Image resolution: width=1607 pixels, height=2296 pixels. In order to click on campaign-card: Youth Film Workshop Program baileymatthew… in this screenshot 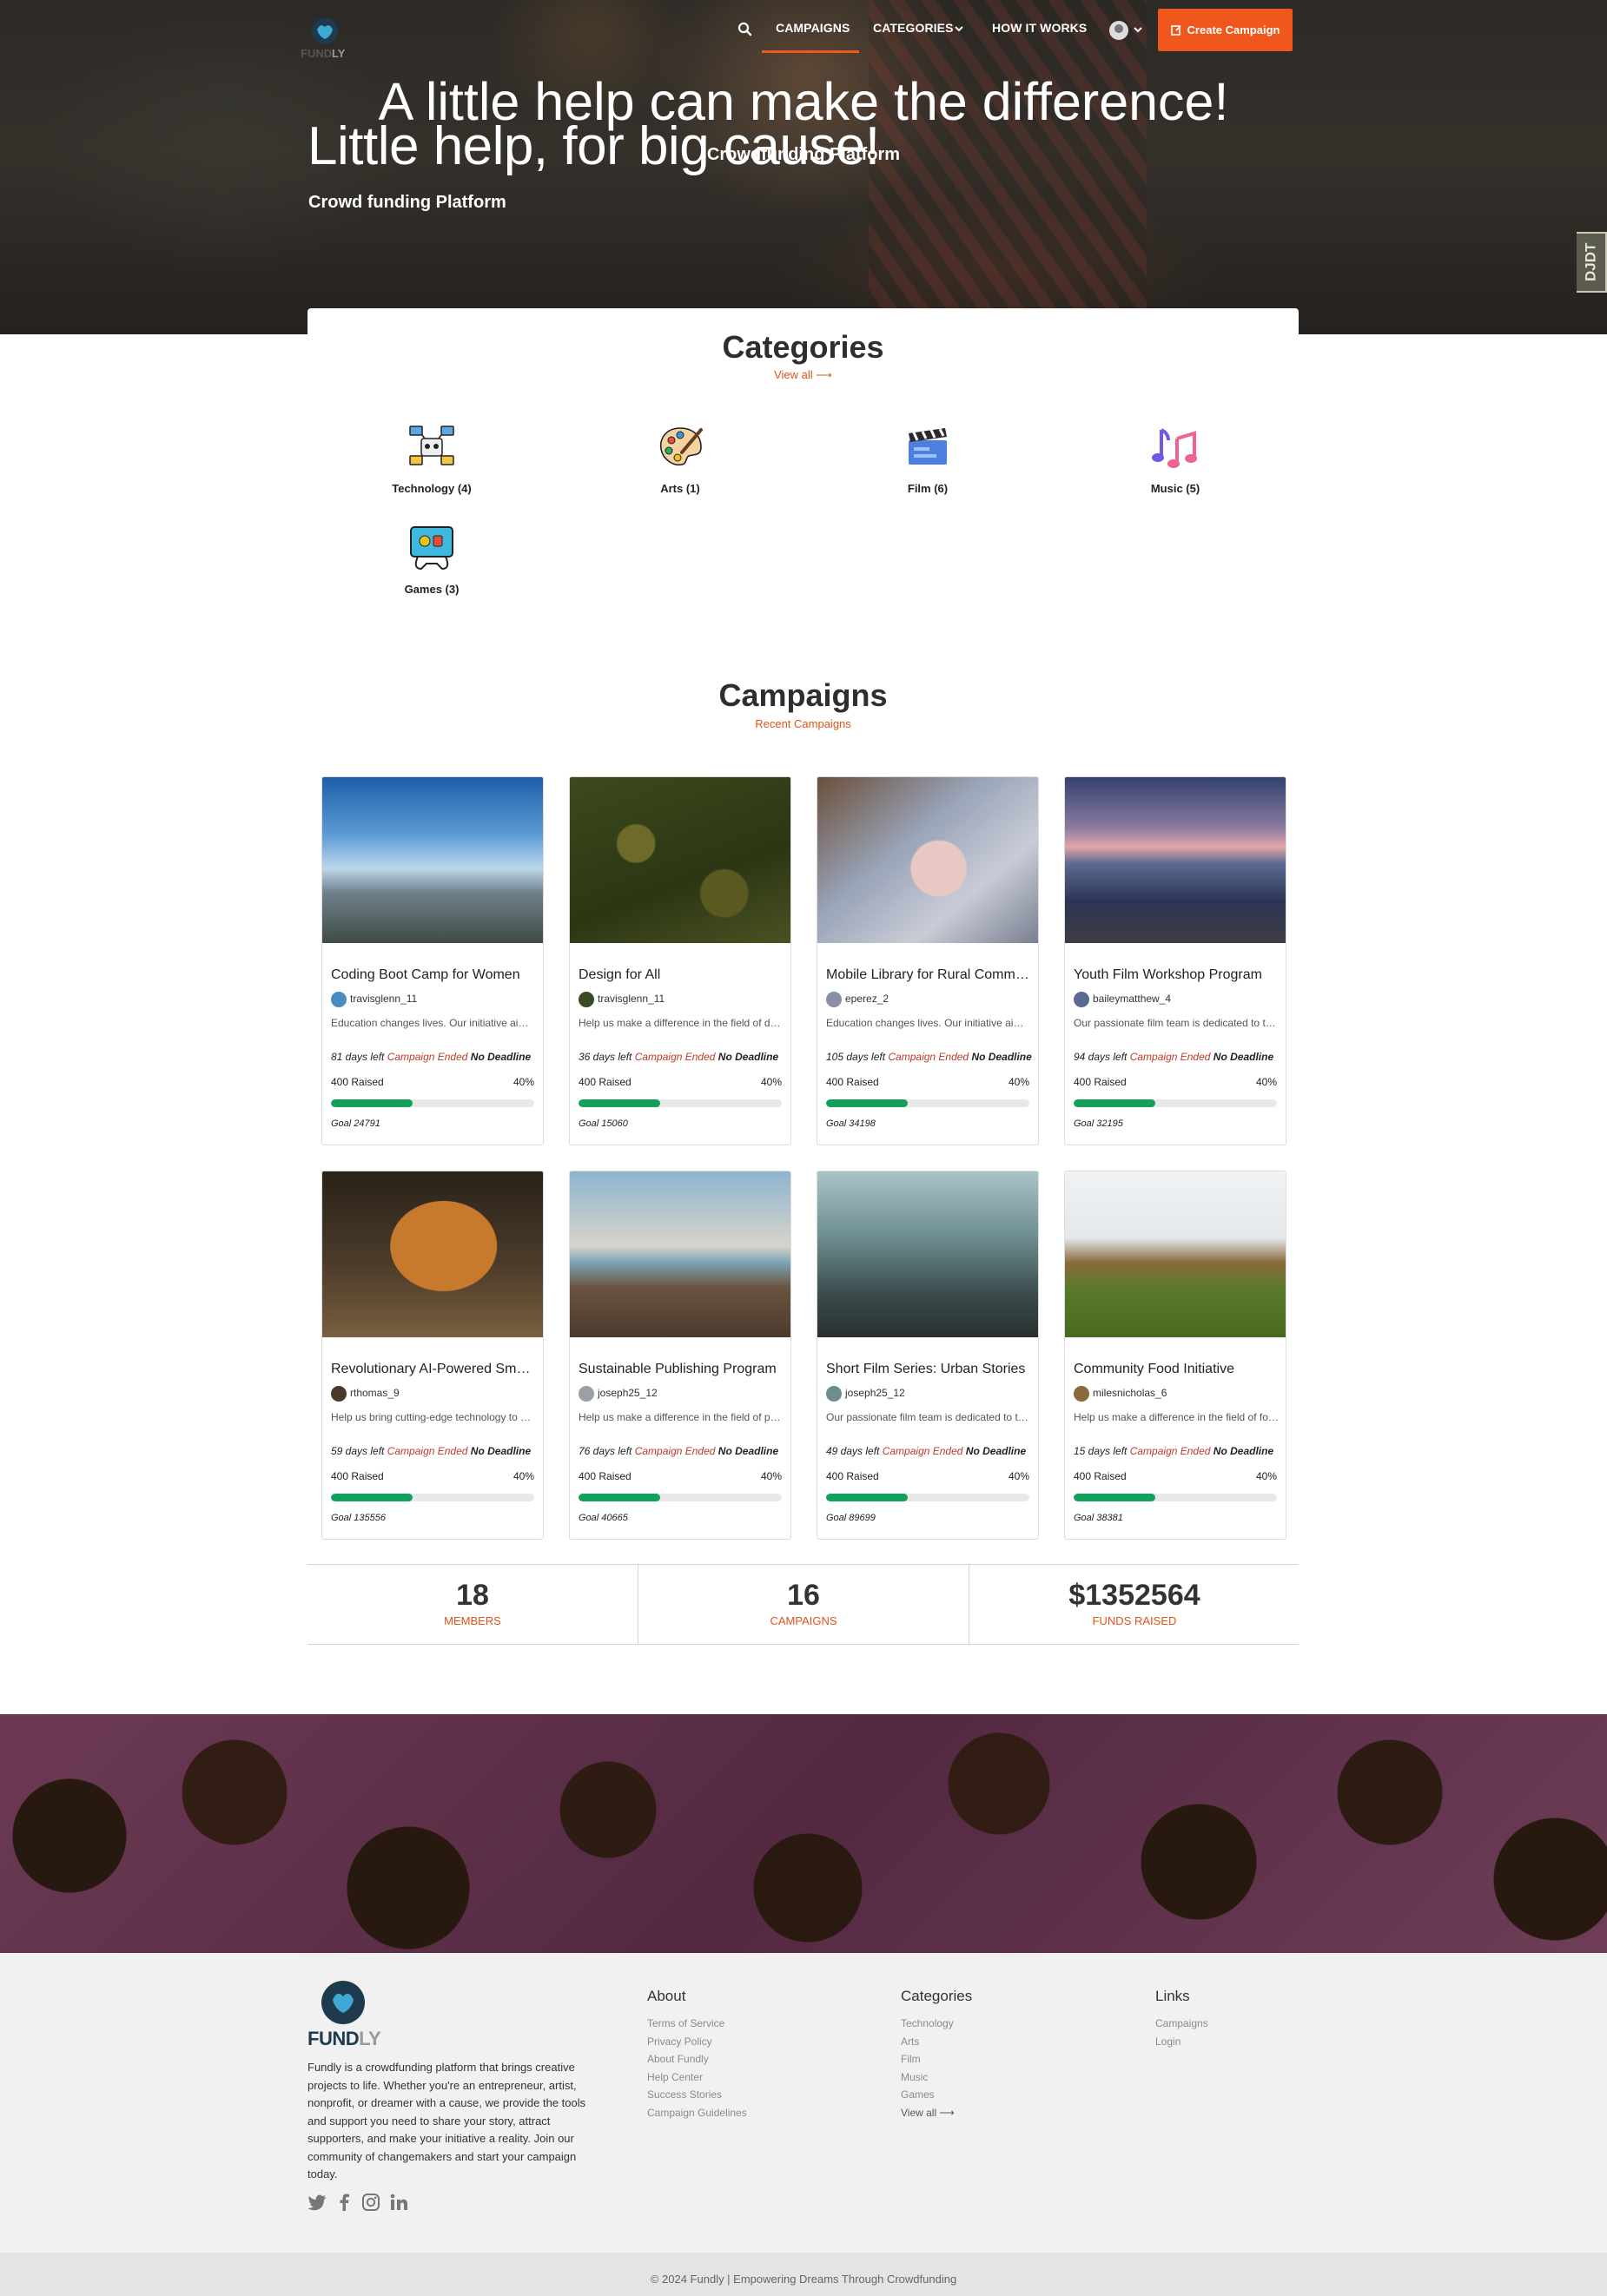, I will do `click(1175, 960)`.